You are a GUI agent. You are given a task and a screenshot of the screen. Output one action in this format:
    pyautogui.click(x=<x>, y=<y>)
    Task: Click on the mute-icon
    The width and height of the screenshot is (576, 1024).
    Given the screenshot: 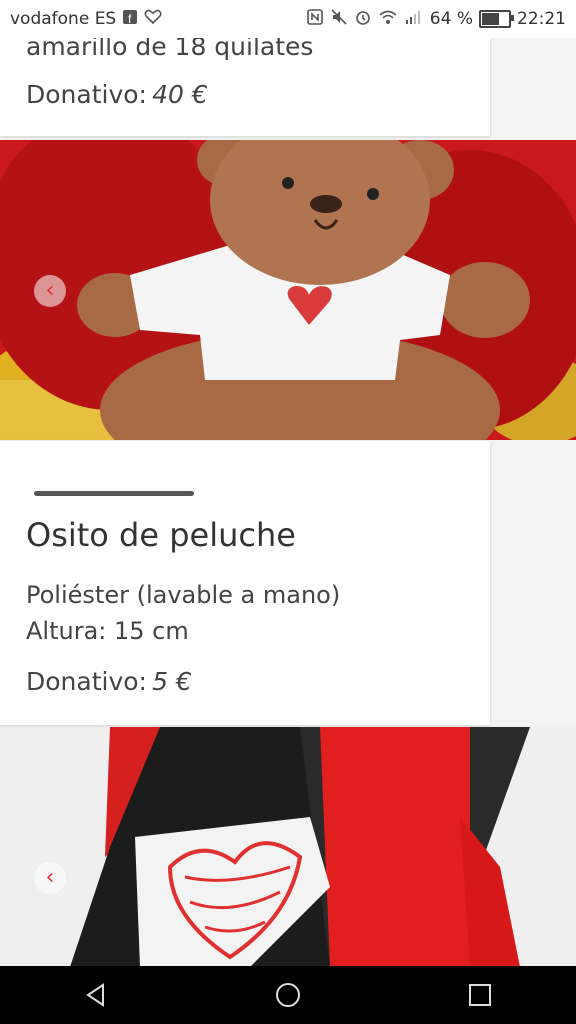 What is the action you would take?
    pyautogui.click(x=339, y=19)
    